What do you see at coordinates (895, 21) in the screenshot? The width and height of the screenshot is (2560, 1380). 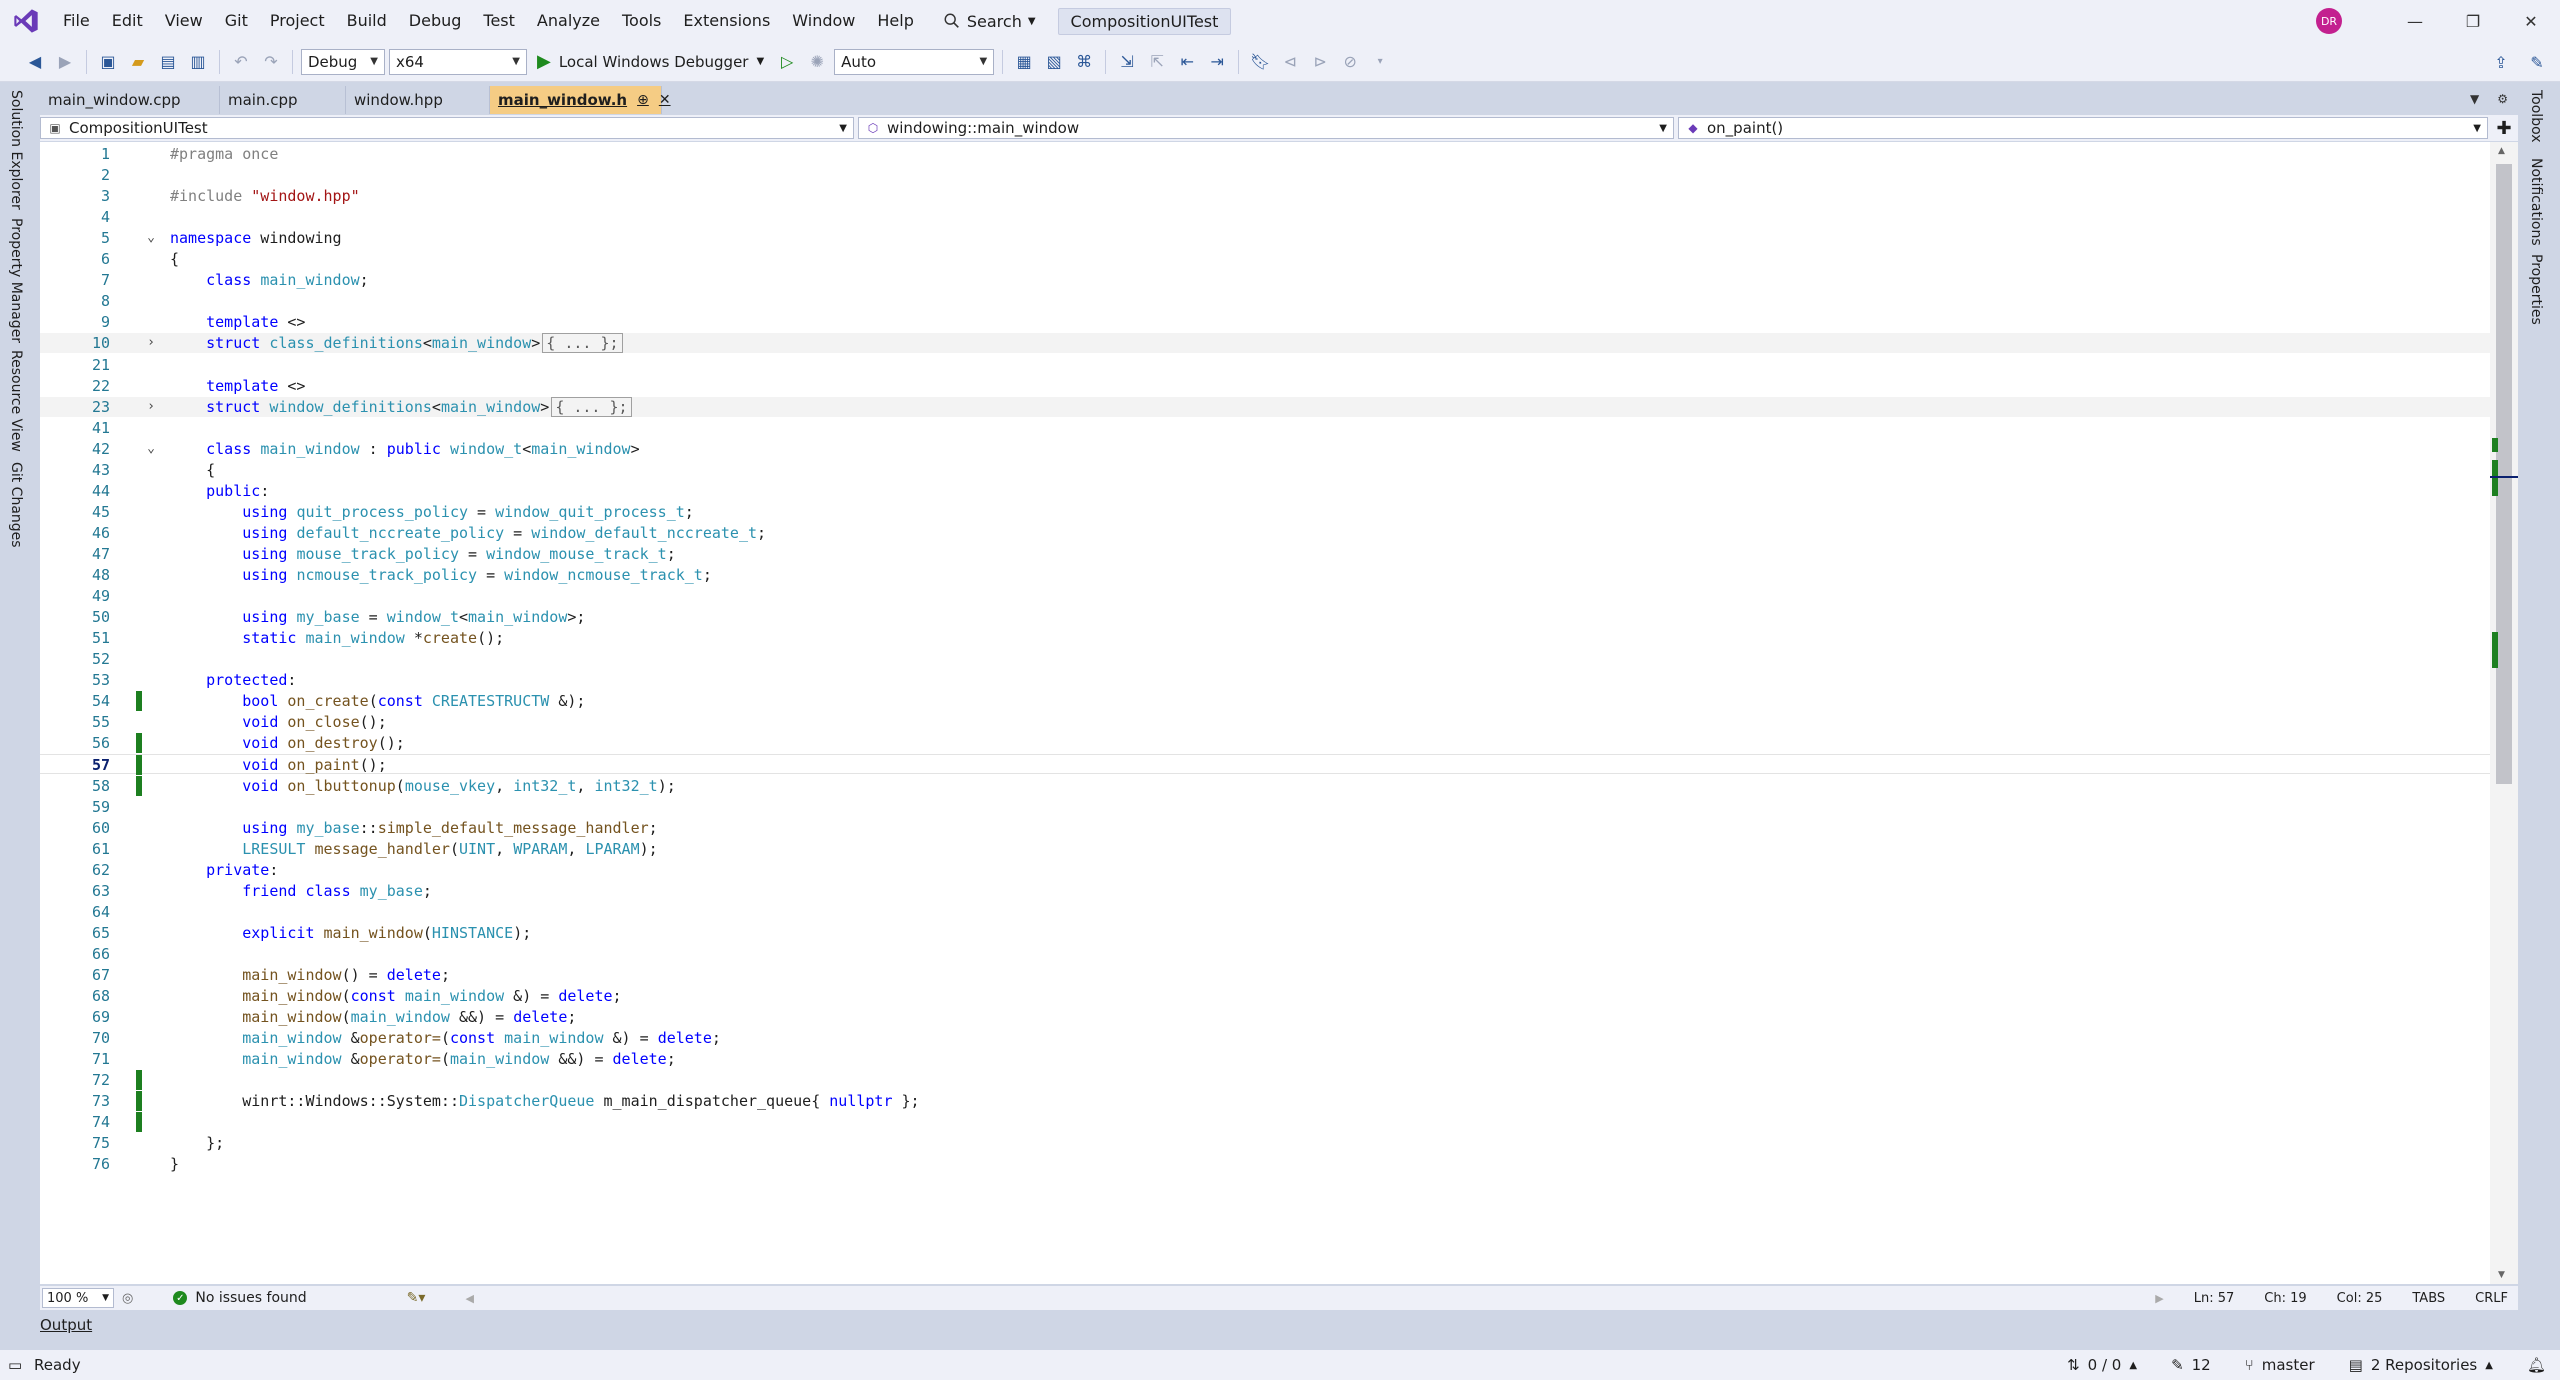 I see `menu-help: Help` at bounding box center [895, 21].